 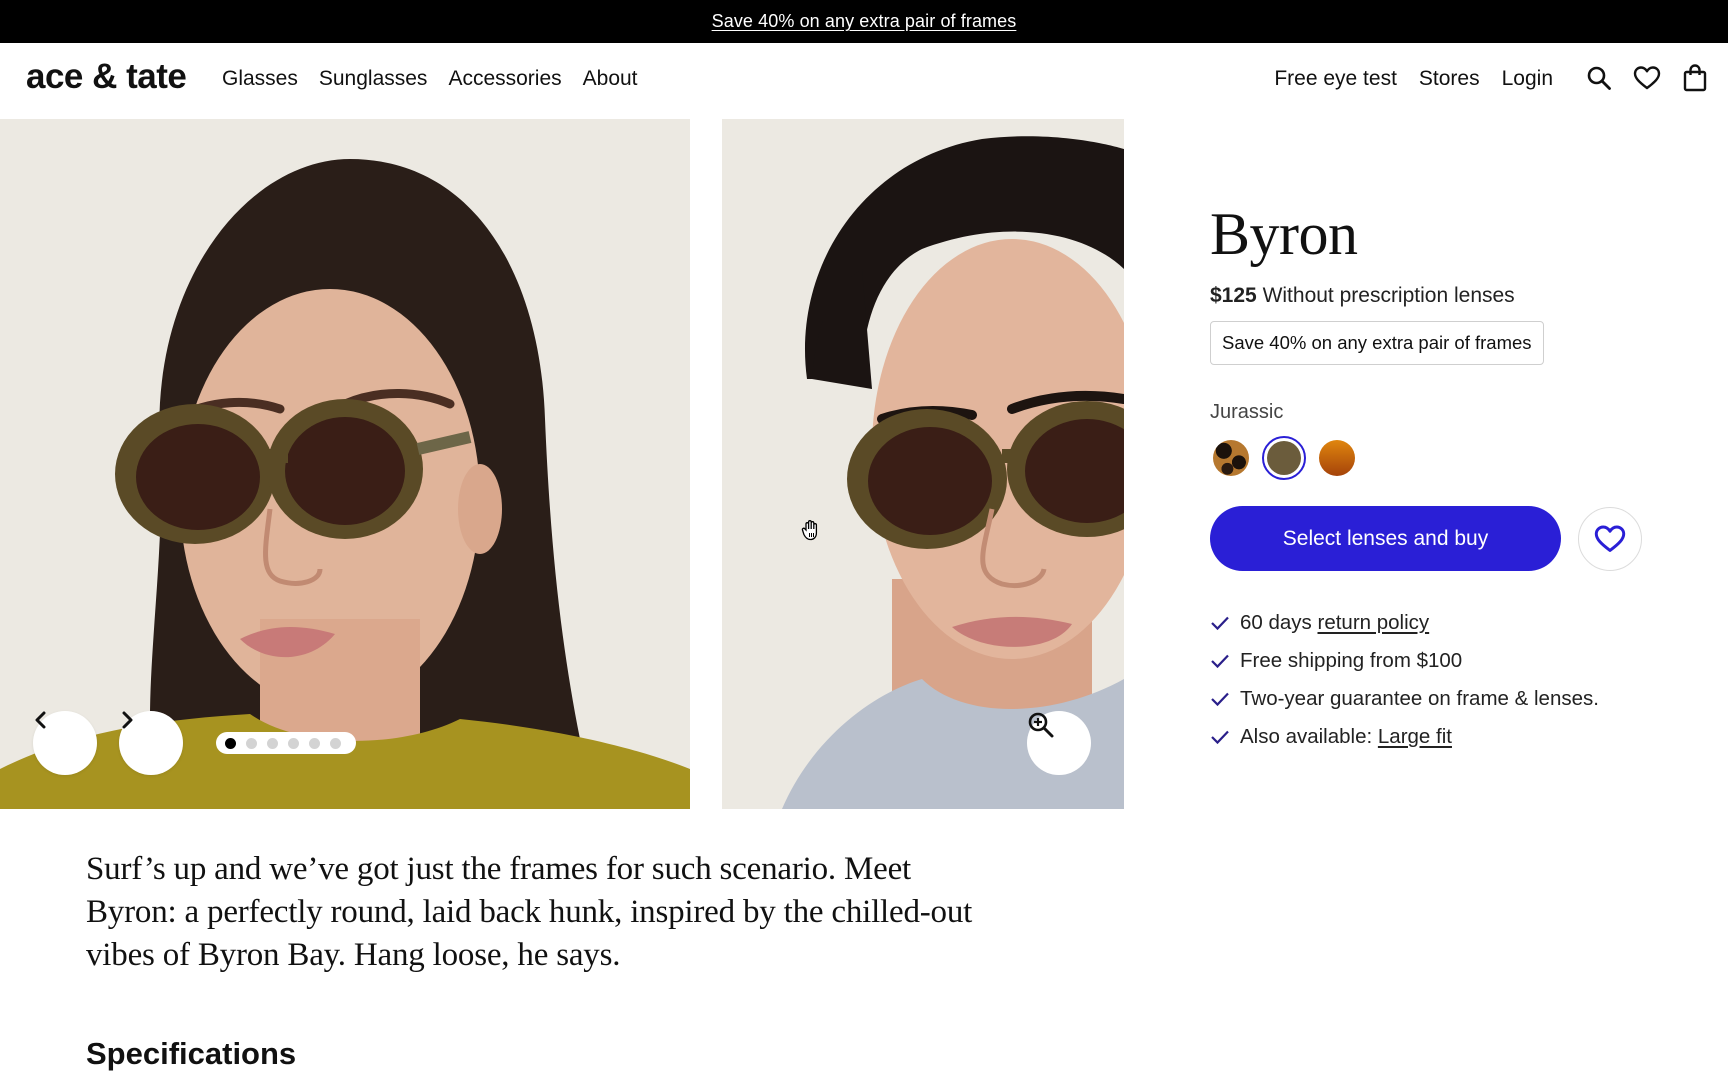 What do you see at coordinates (286, 743) in the screenshot?
I see `gallery-pagination` at bounding box center [286, 743].